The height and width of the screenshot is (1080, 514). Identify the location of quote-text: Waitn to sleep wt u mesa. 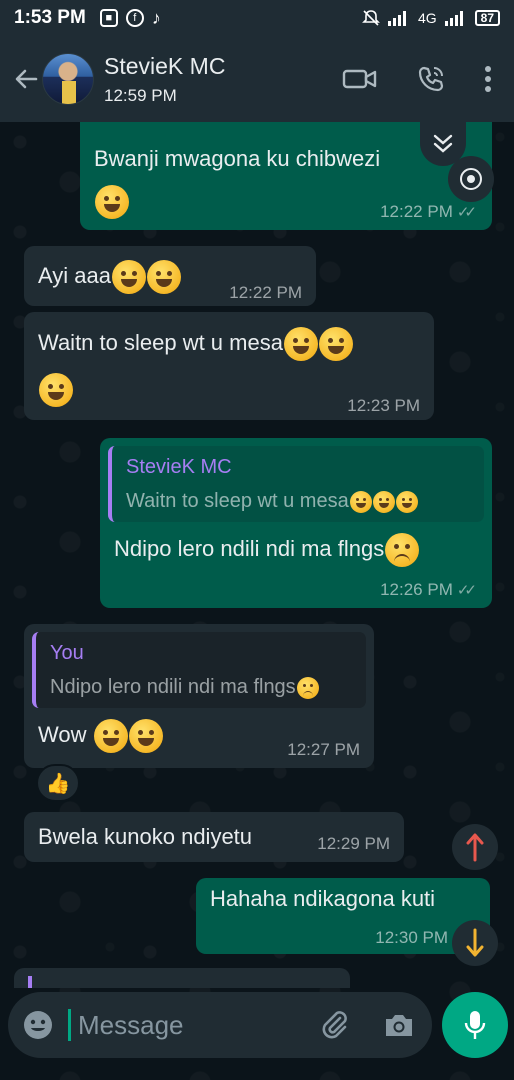
(237, 501).